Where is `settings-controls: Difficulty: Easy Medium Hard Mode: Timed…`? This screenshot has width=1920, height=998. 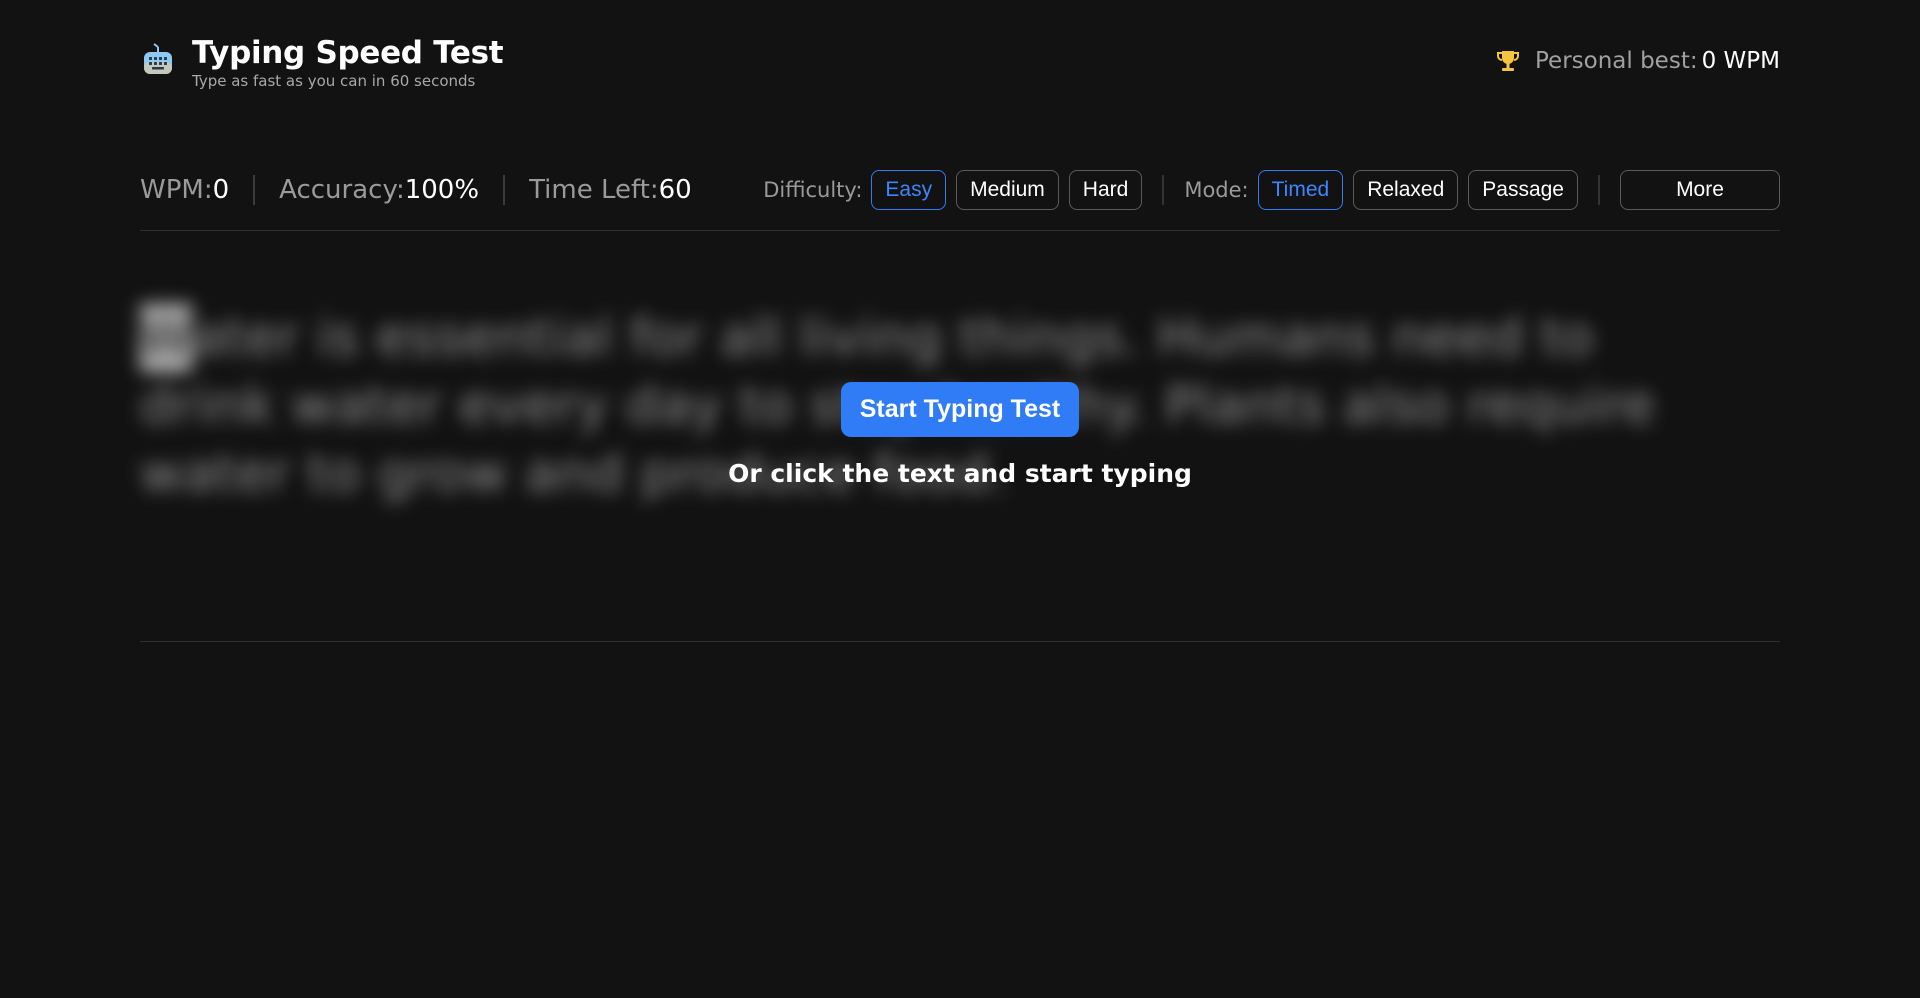 settings-controls: Difficulty: Easy Medium Hard Mode: Timed… is located at coordinates (1271, 190).